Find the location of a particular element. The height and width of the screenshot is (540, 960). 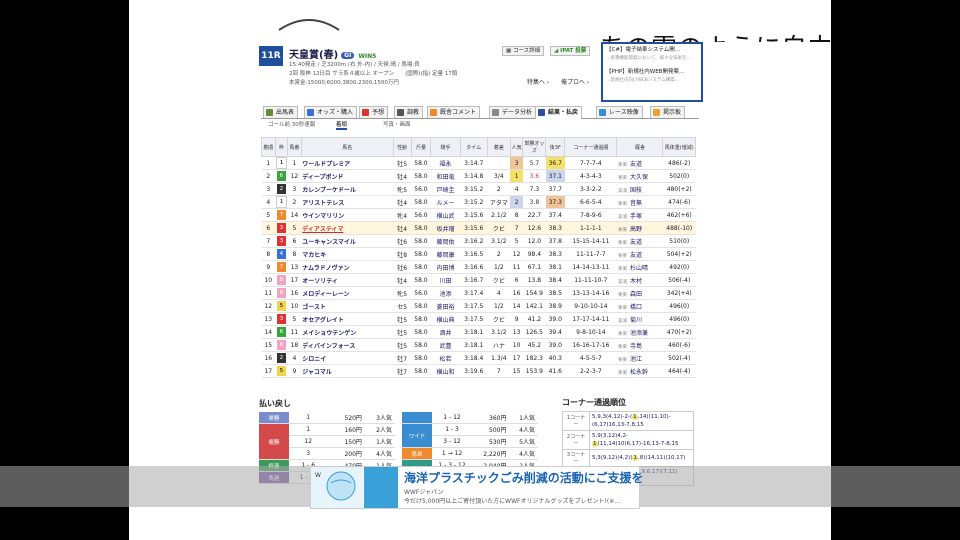

cell-trainer: 栗東 寺島 is located at coordinates (639, 345).